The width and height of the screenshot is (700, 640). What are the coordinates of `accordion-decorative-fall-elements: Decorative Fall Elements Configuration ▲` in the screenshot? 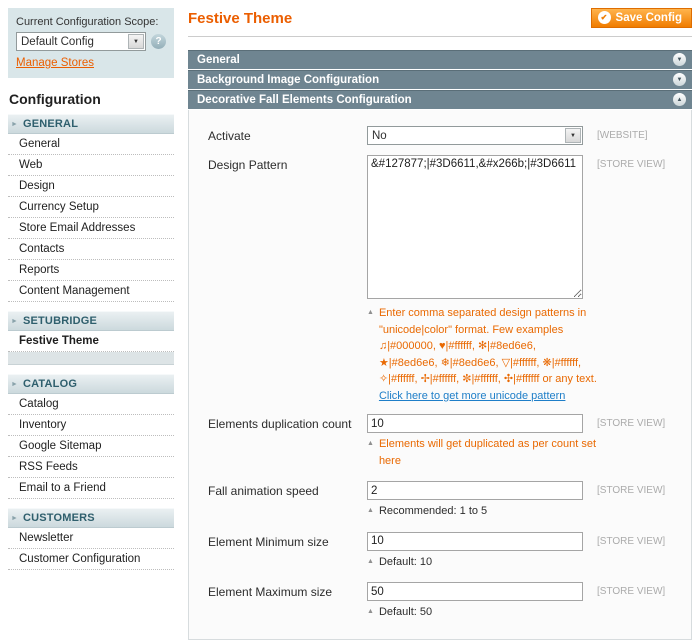 It's located at (440, 99).